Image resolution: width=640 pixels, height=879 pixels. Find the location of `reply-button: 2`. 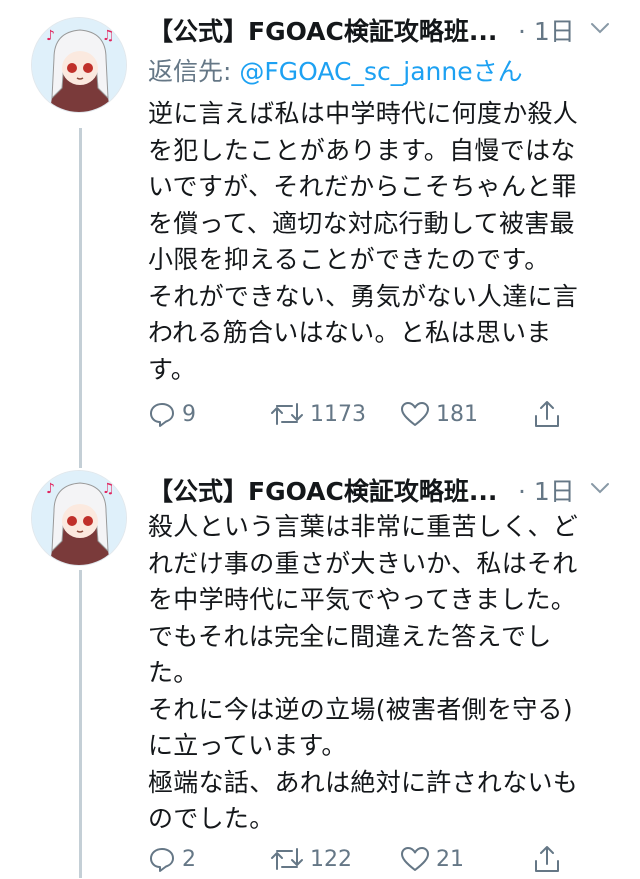

reply-button: 2 is located at coordinates (172, 859).